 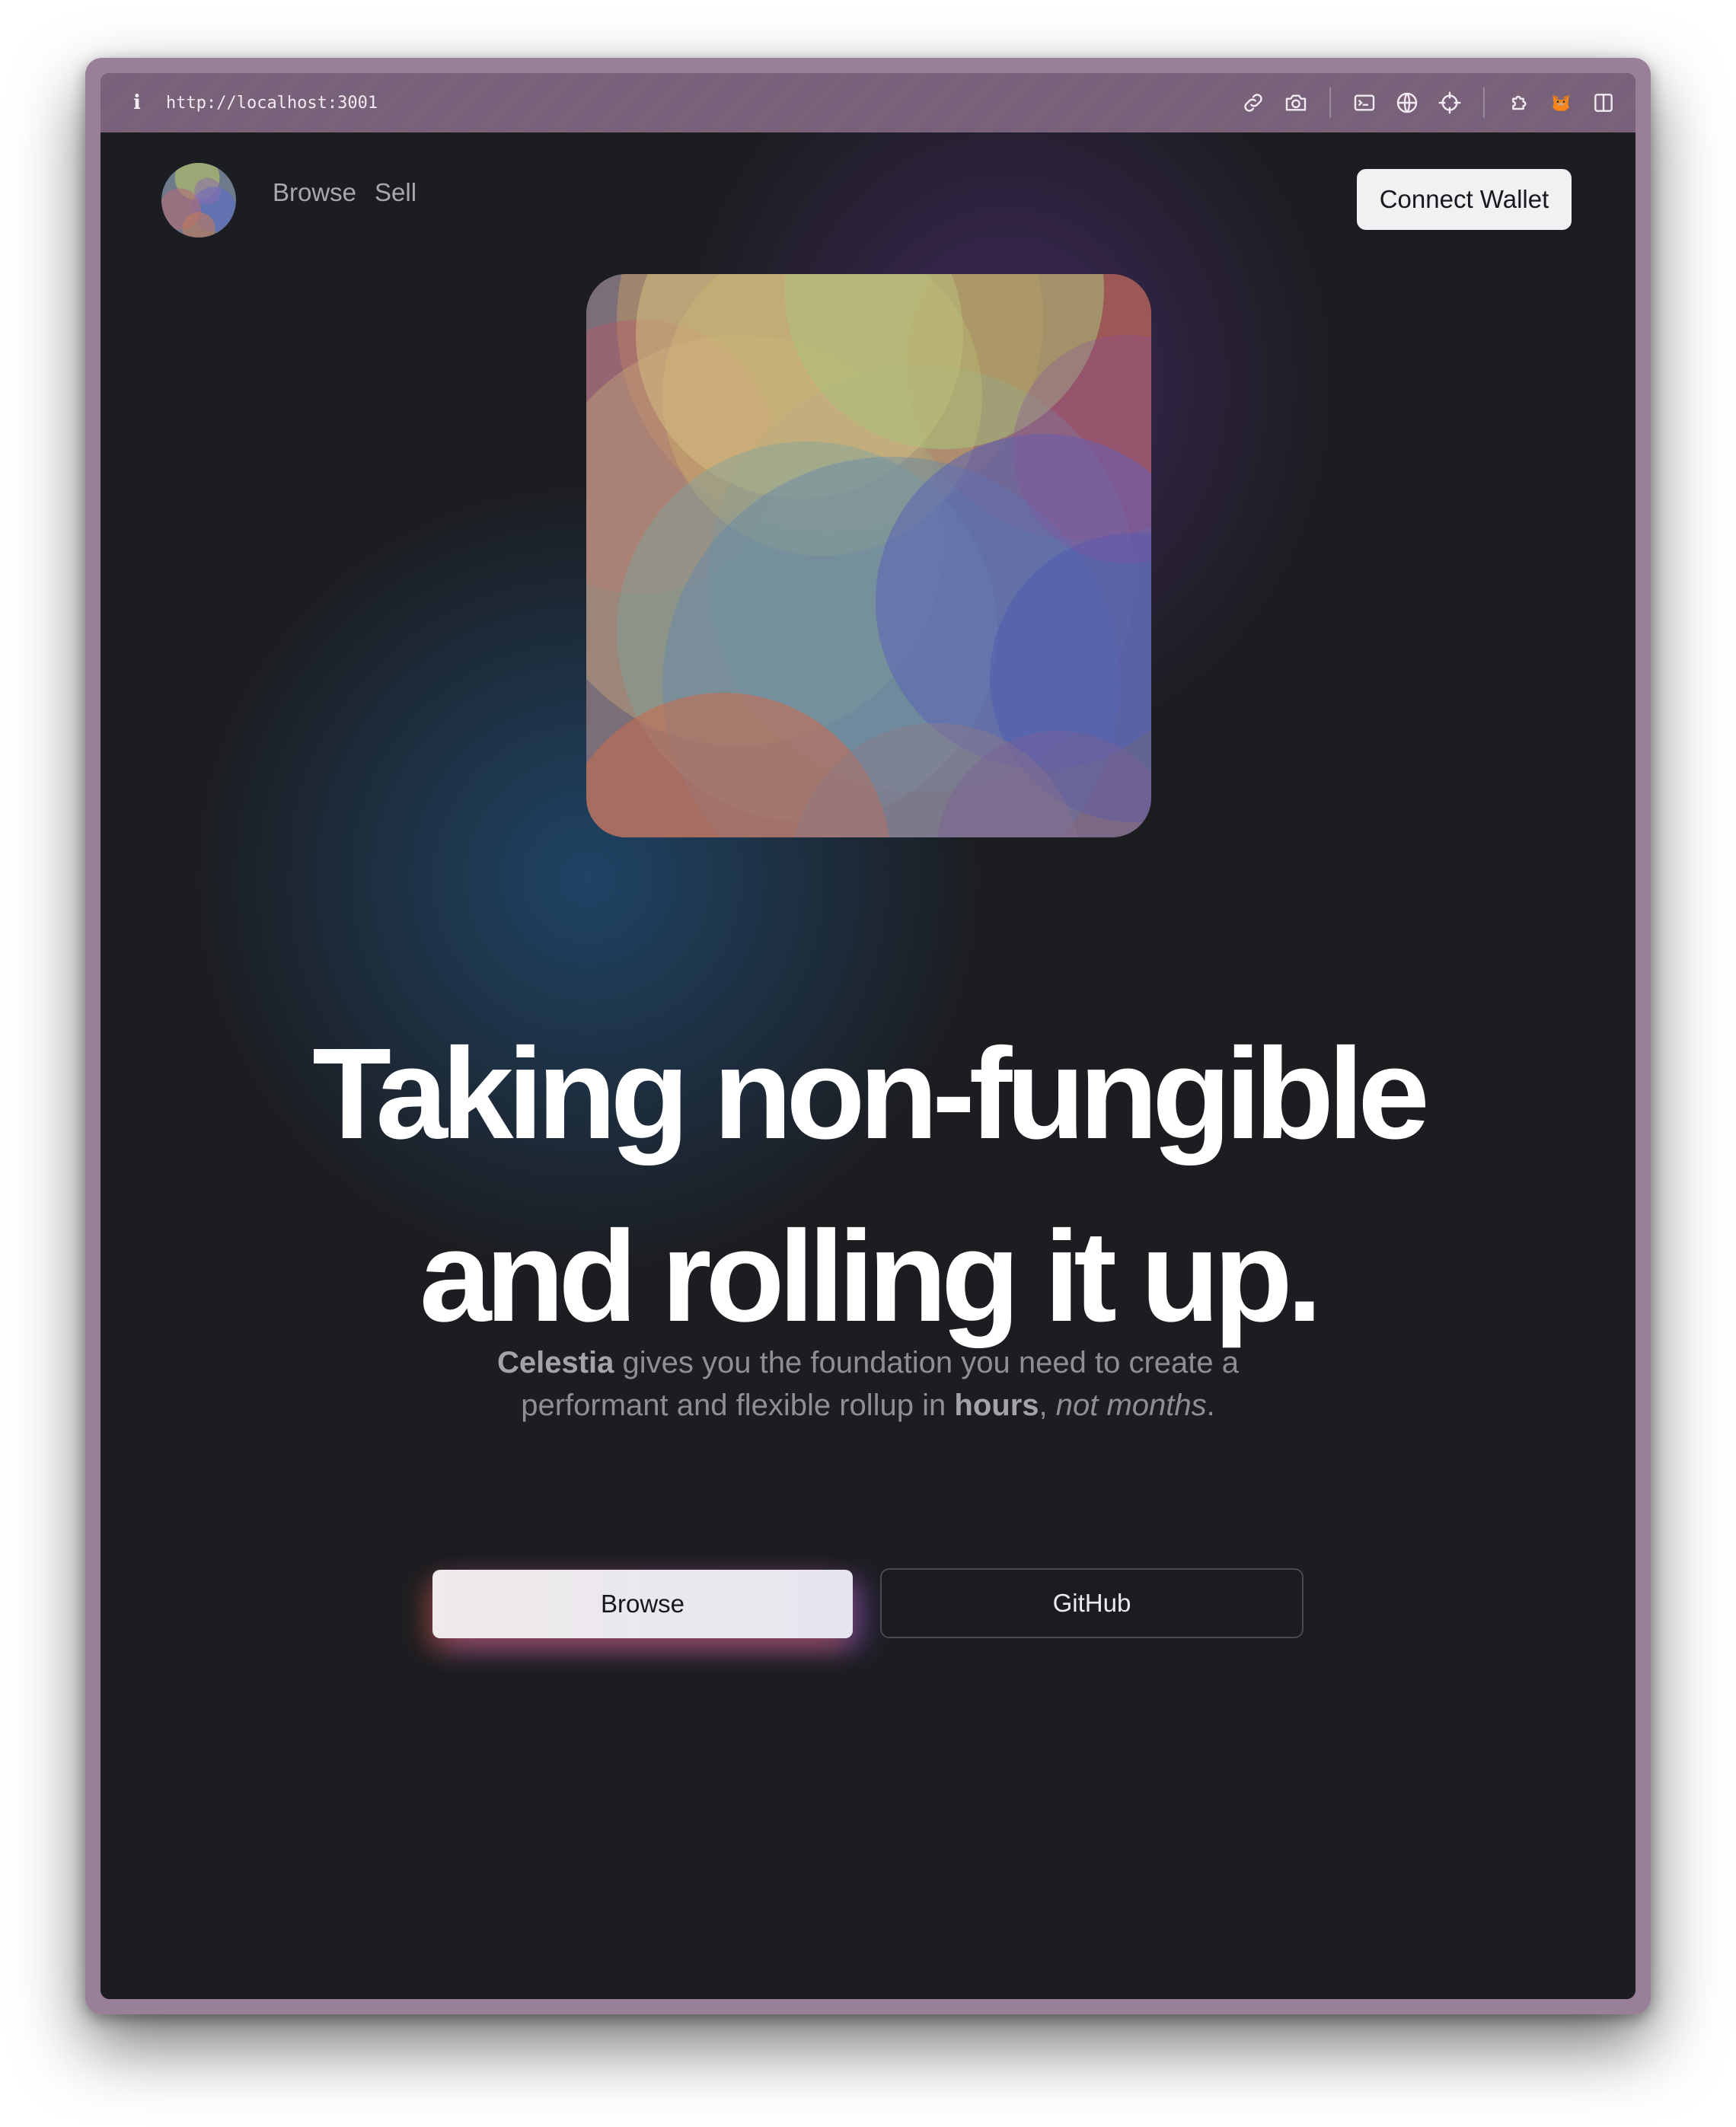 What do you see at coordinates (1603, 103) in the screenshot?
I see `sidebar-toggle-icon` at bounding box center [1603, 103].